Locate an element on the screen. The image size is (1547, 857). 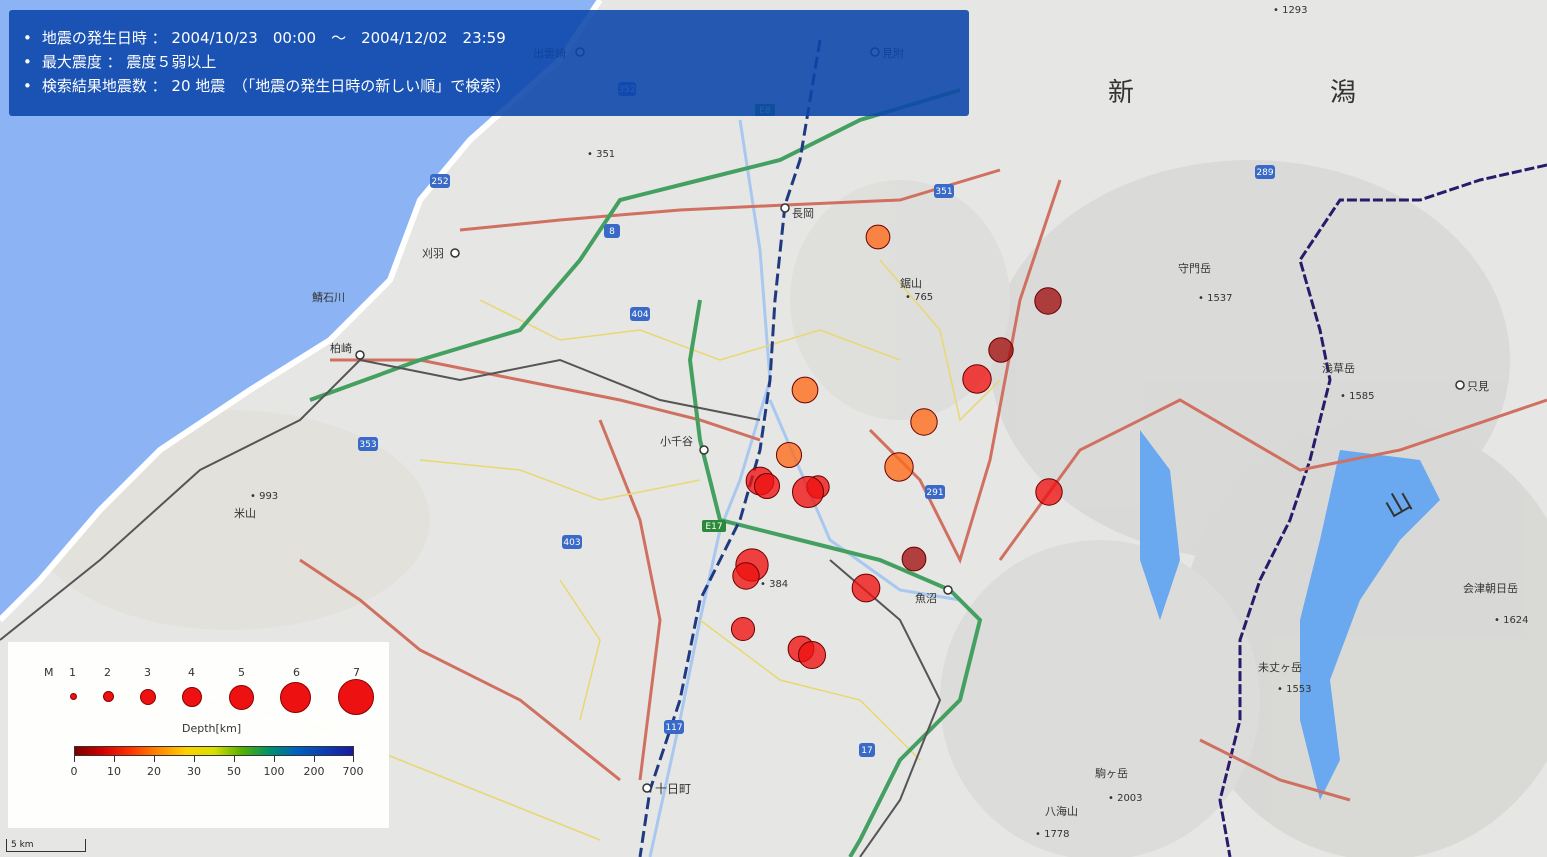
svg-text: 403 is located at coordinates (571, 543).